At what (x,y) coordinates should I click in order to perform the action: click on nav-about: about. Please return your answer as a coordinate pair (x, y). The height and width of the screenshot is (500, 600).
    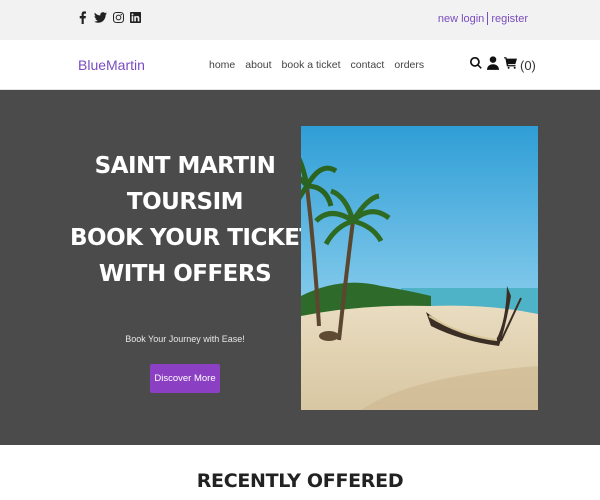
    Looking at the image, I should click on (258, 65).